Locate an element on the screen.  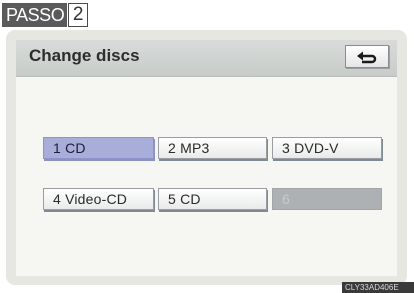
step-word: PASSO is located at coordinates (35, 15).